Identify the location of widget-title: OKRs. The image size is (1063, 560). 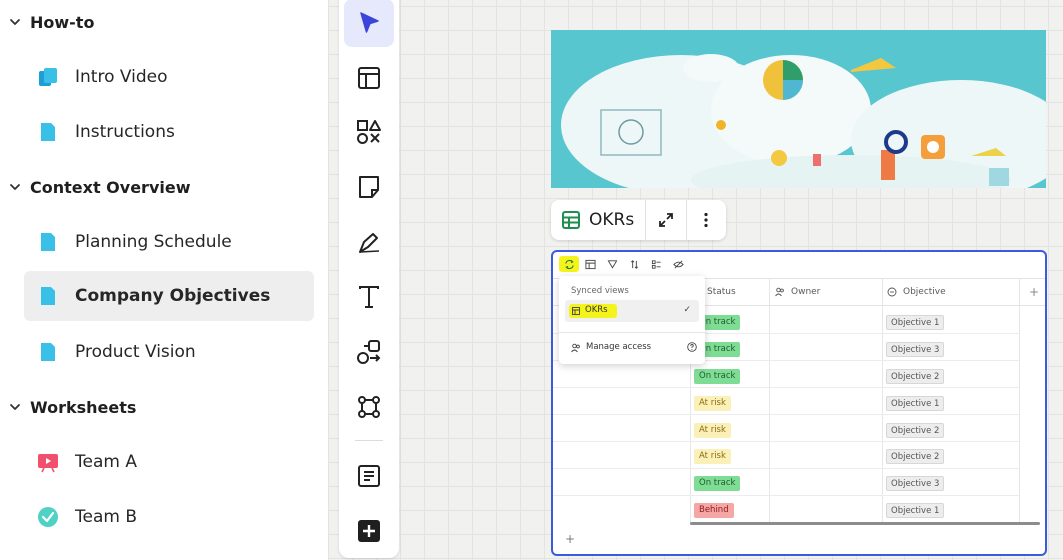
(612, 220).